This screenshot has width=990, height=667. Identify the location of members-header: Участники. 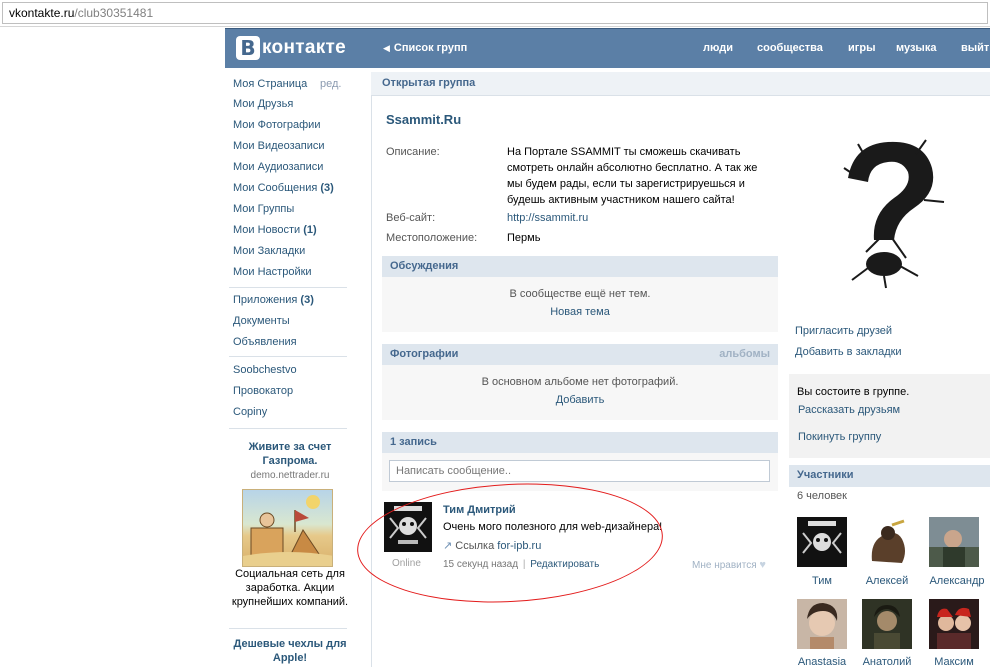
(889, 476).